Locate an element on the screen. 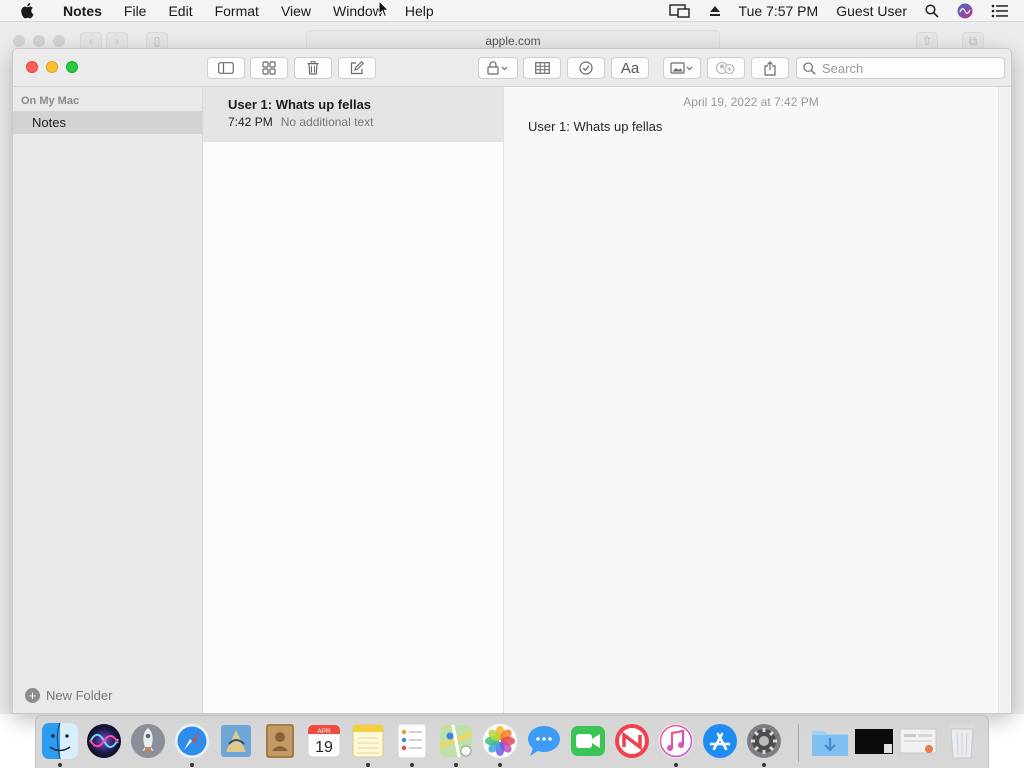  spotlight-search-icon is located at coordinates (932, 11).